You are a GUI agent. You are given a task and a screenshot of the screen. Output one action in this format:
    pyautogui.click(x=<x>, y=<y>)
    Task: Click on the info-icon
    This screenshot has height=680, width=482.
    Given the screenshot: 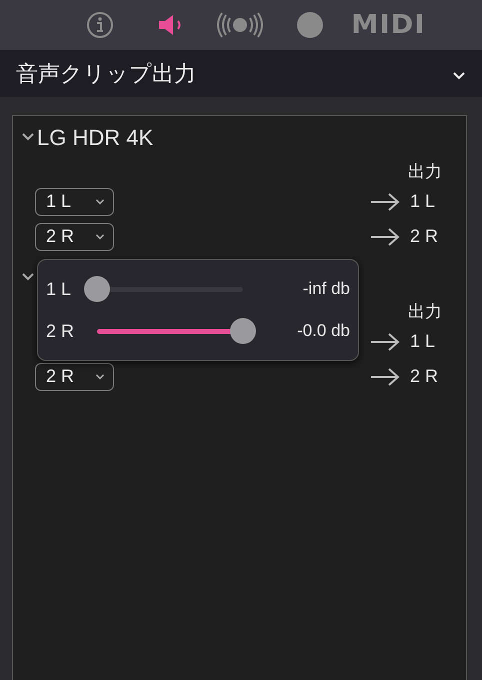 What is the action you would take?
    pyautogui.click(x=99, y=25)
    